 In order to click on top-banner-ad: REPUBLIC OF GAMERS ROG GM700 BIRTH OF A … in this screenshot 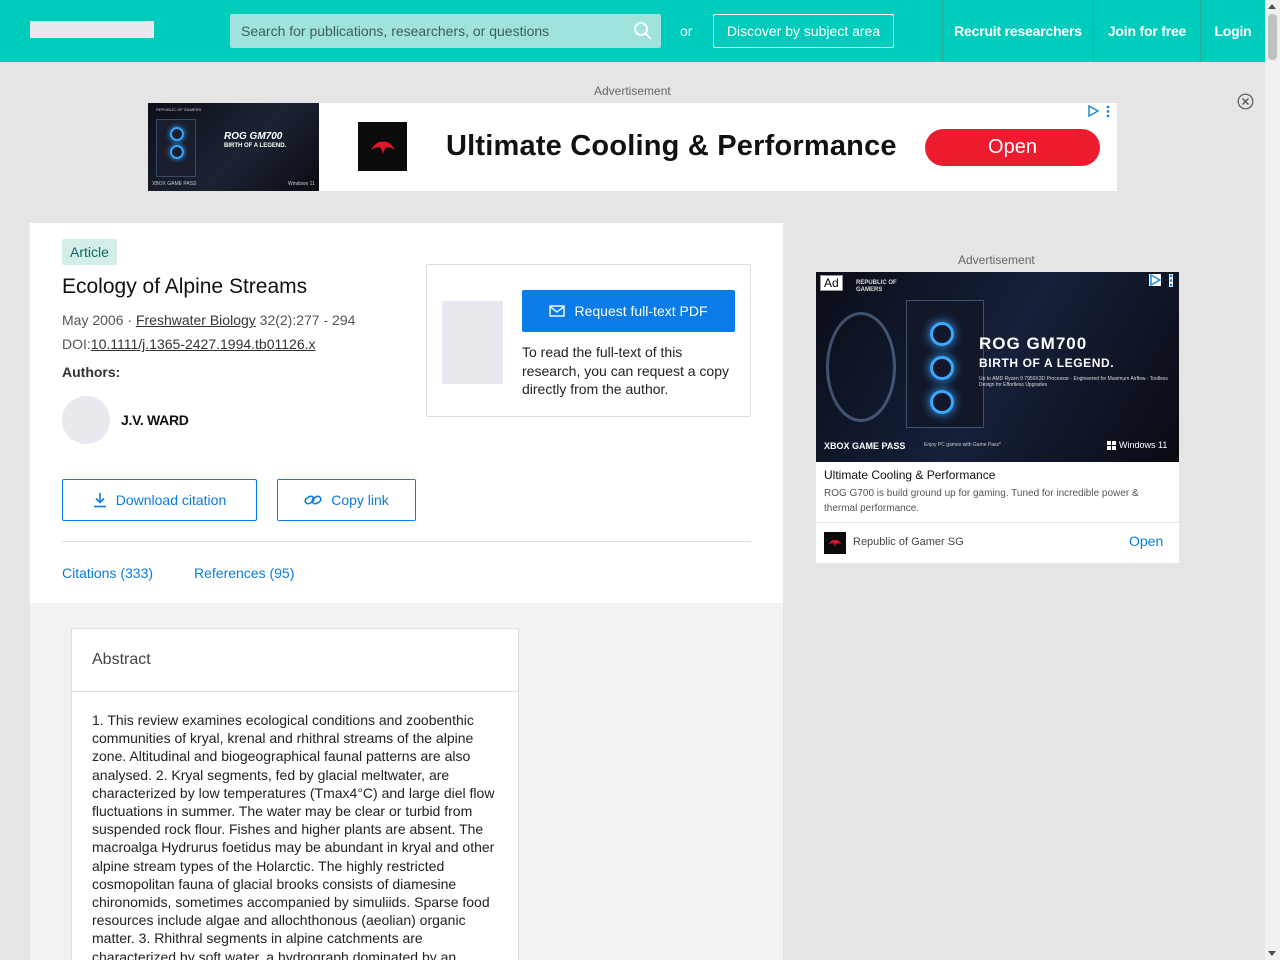, I will do `click(632, 147)`.